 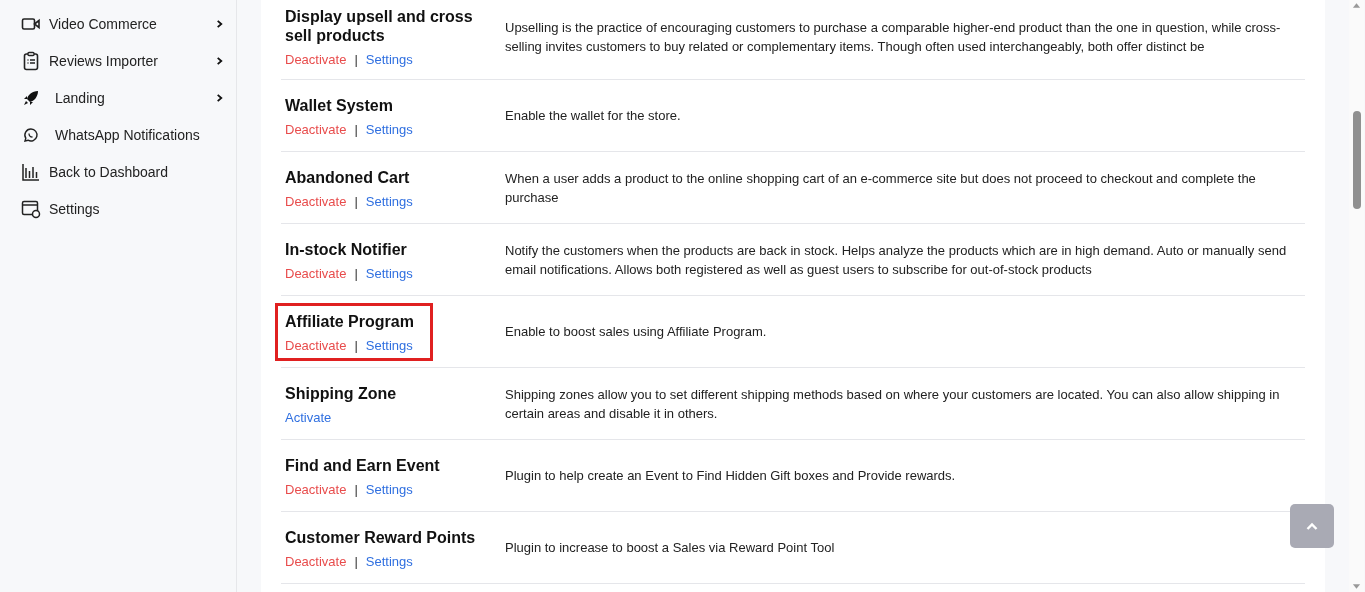 I want to click on scroll-down-icon, so click(x=1356, y=587).